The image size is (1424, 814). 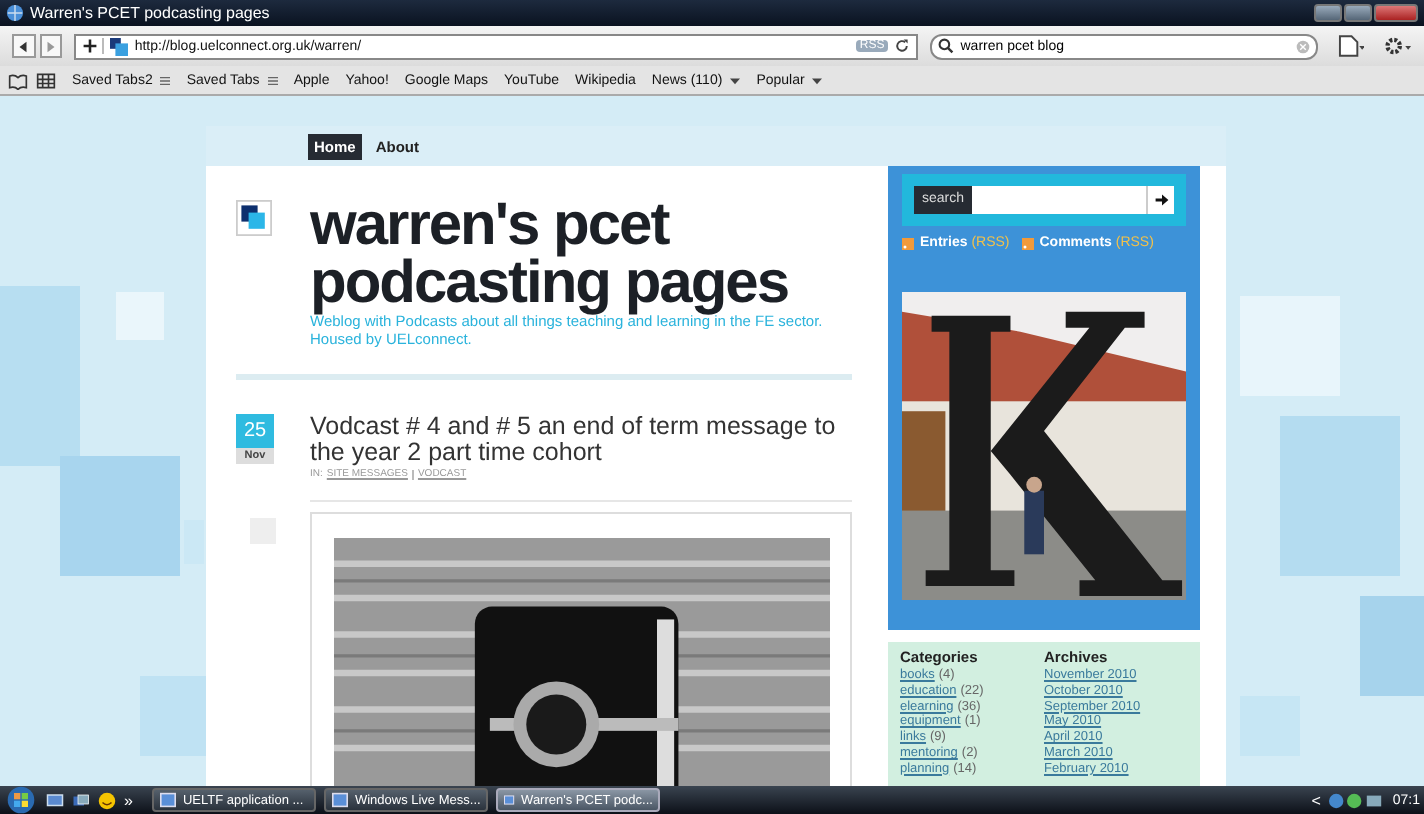 What do you see at coordinates (1316, 800) in the screenshot?
I see `tray-expand-button: <` at bounding box center [1316, 800].